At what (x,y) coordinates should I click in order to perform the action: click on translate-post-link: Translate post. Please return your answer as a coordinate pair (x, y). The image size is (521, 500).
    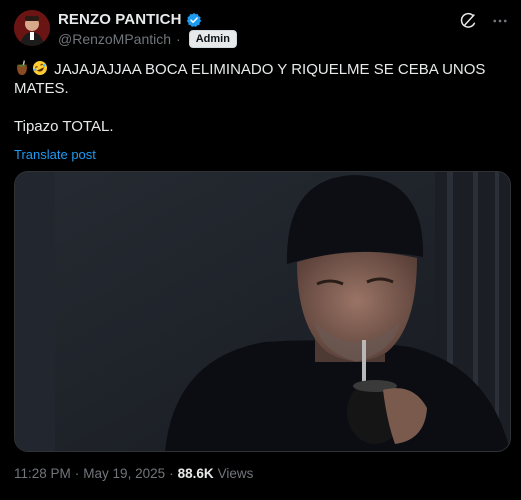
    Looking at the image, I should click on (55, 154).